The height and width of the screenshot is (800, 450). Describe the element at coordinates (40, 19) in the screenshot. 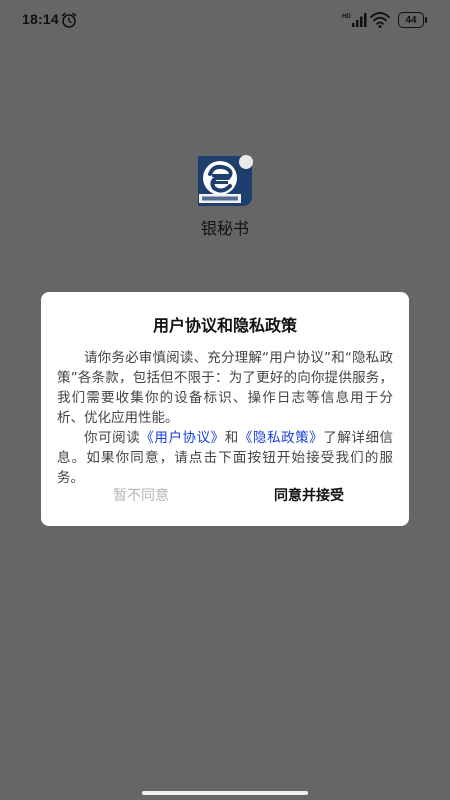

I see `status-time: 18:14` at that location.